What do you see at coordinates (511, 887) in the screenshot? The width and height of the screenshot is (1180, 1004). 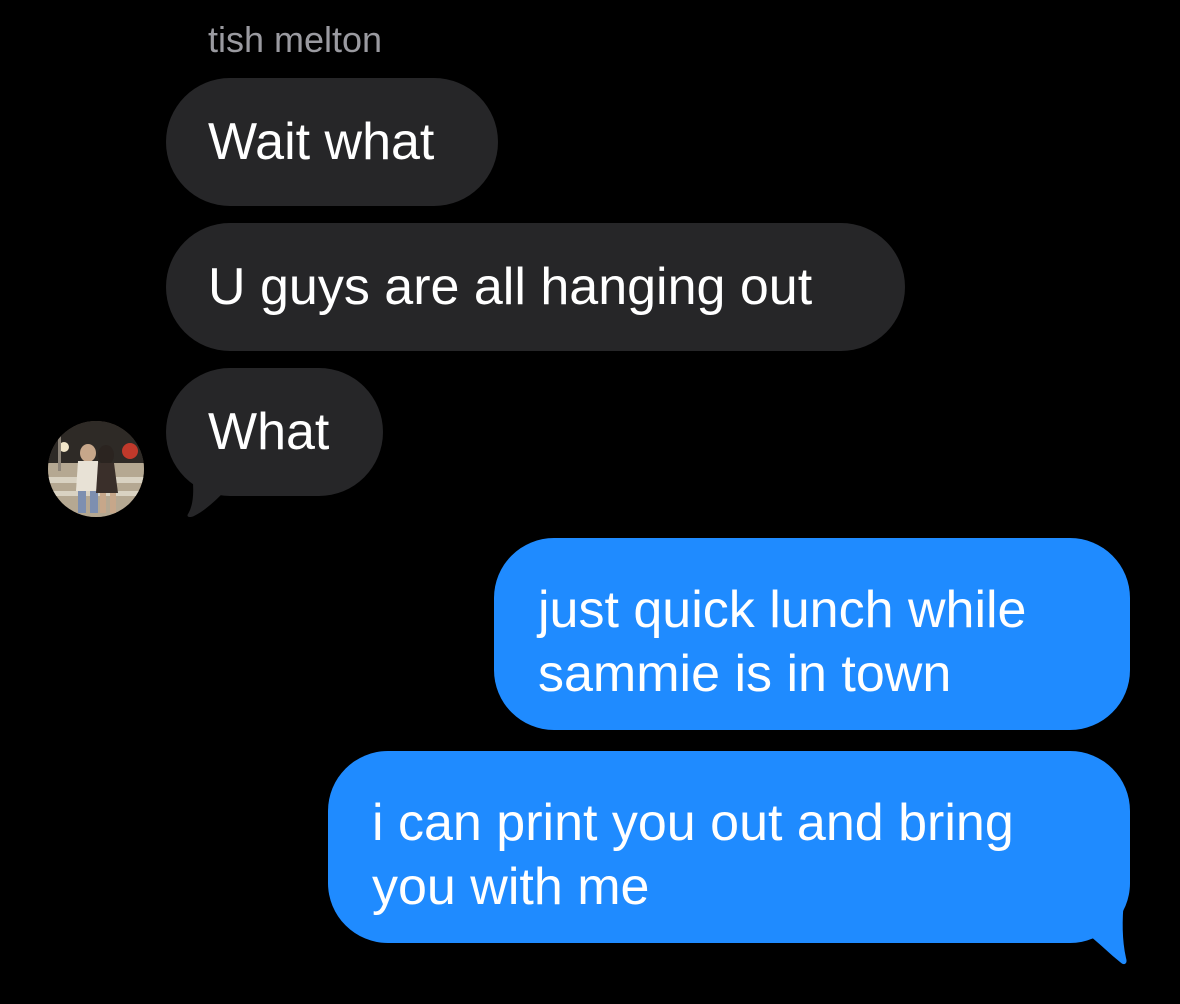 I see `message-text-line: you with me` at bounding box center [511, 887].